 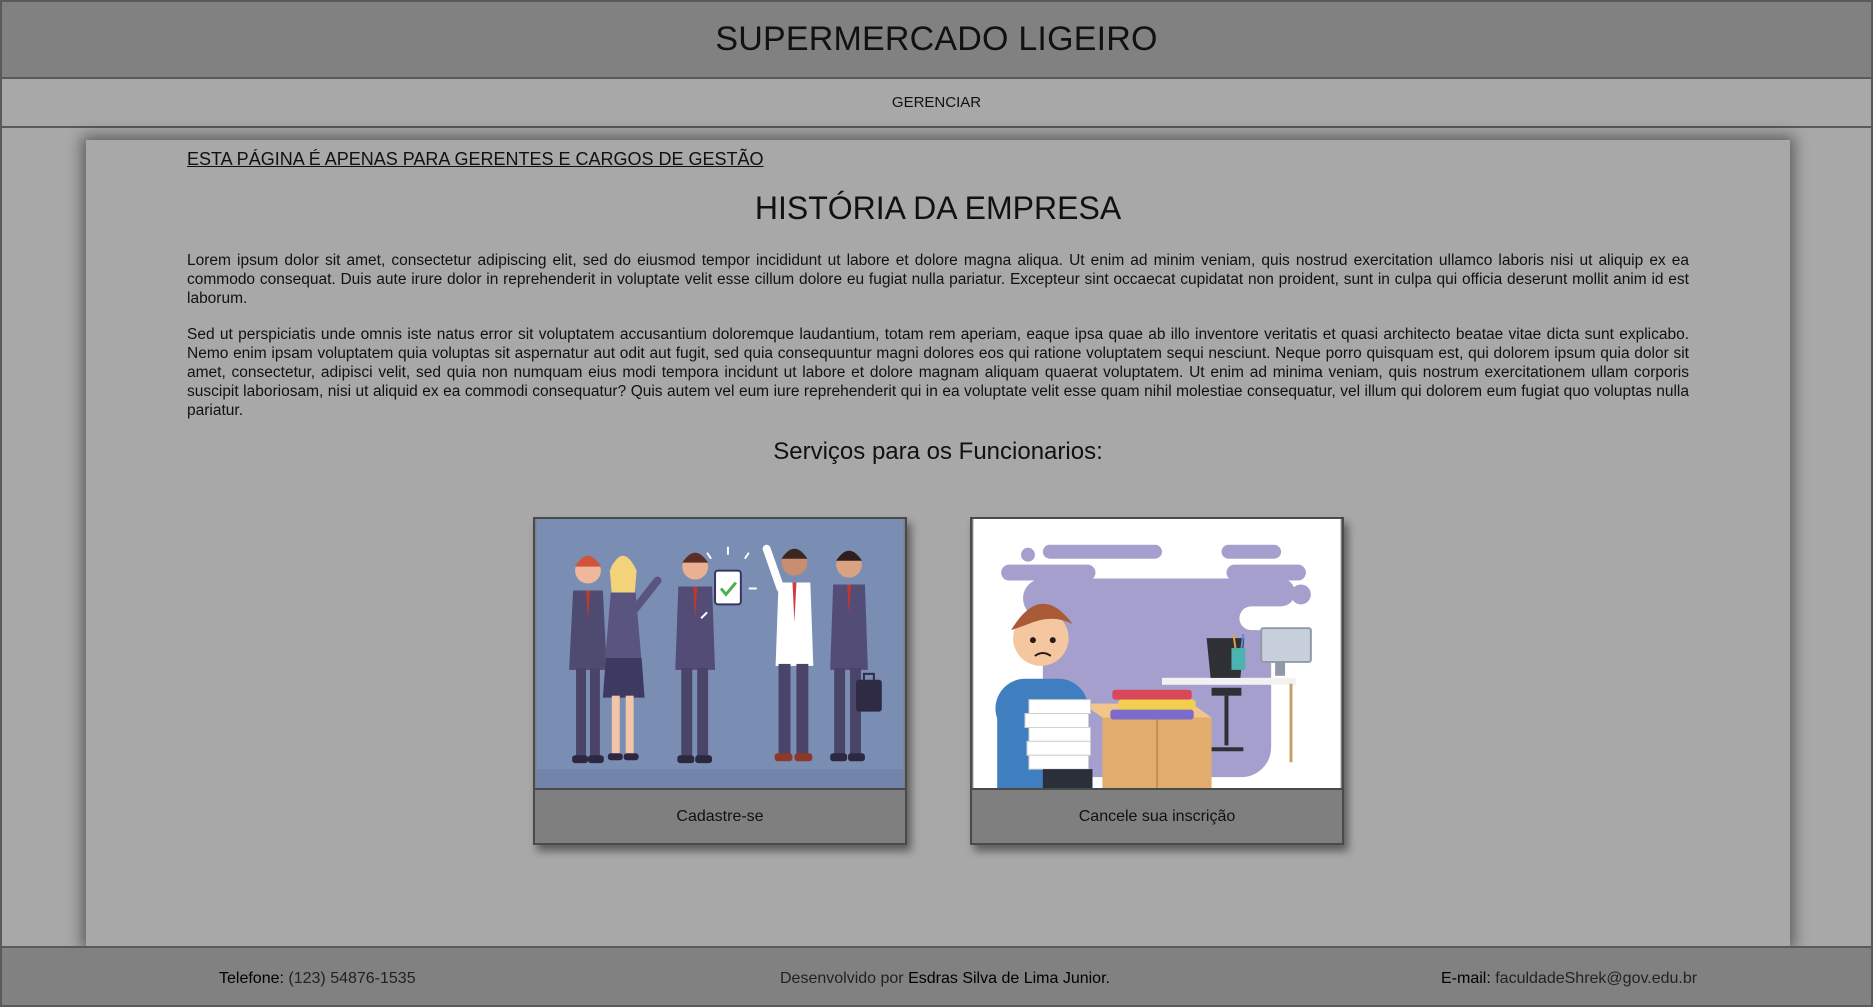 What do you see at coordinates (1466, 978) in the screenshot?
I see `footer-email-label: E-mail:` at bounding box center [1466, 978].